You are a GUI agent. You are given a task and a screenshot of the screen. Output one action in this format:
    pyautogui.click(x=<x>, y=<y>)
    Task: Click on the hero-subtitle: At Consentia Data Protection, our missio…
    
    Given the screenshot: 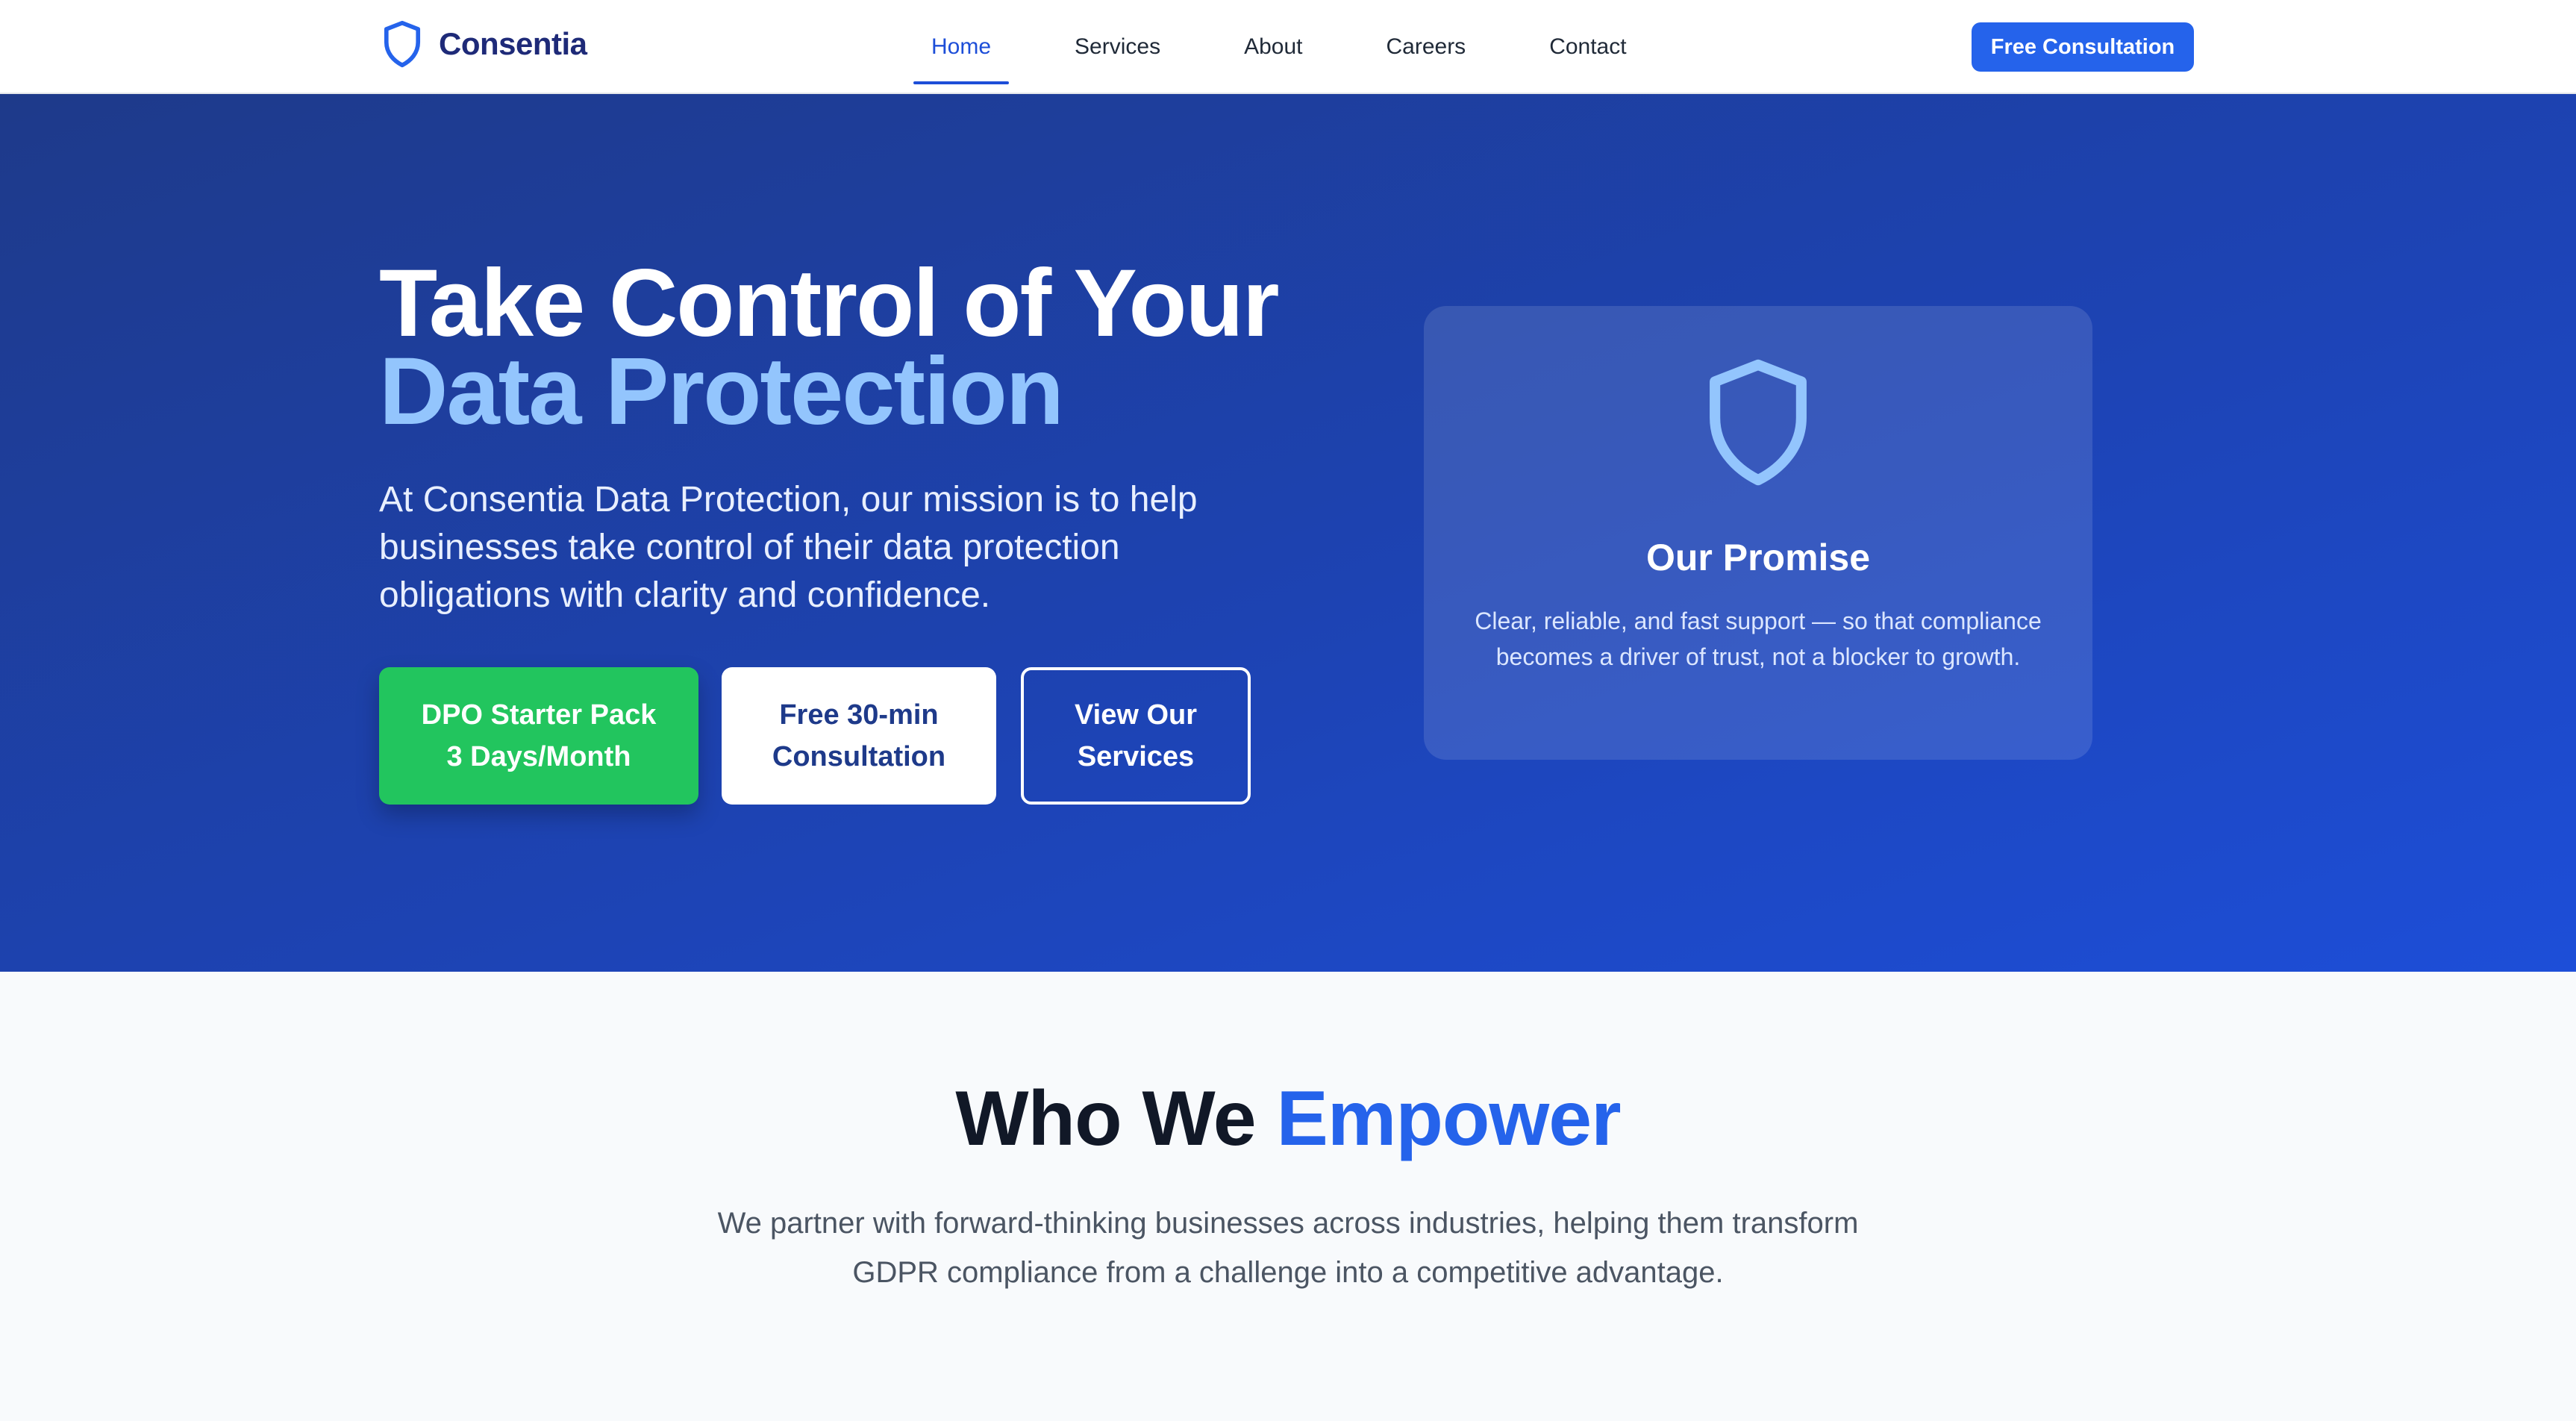 What is the action you would take?
    pyautogui.click(x=788, y=547)
    